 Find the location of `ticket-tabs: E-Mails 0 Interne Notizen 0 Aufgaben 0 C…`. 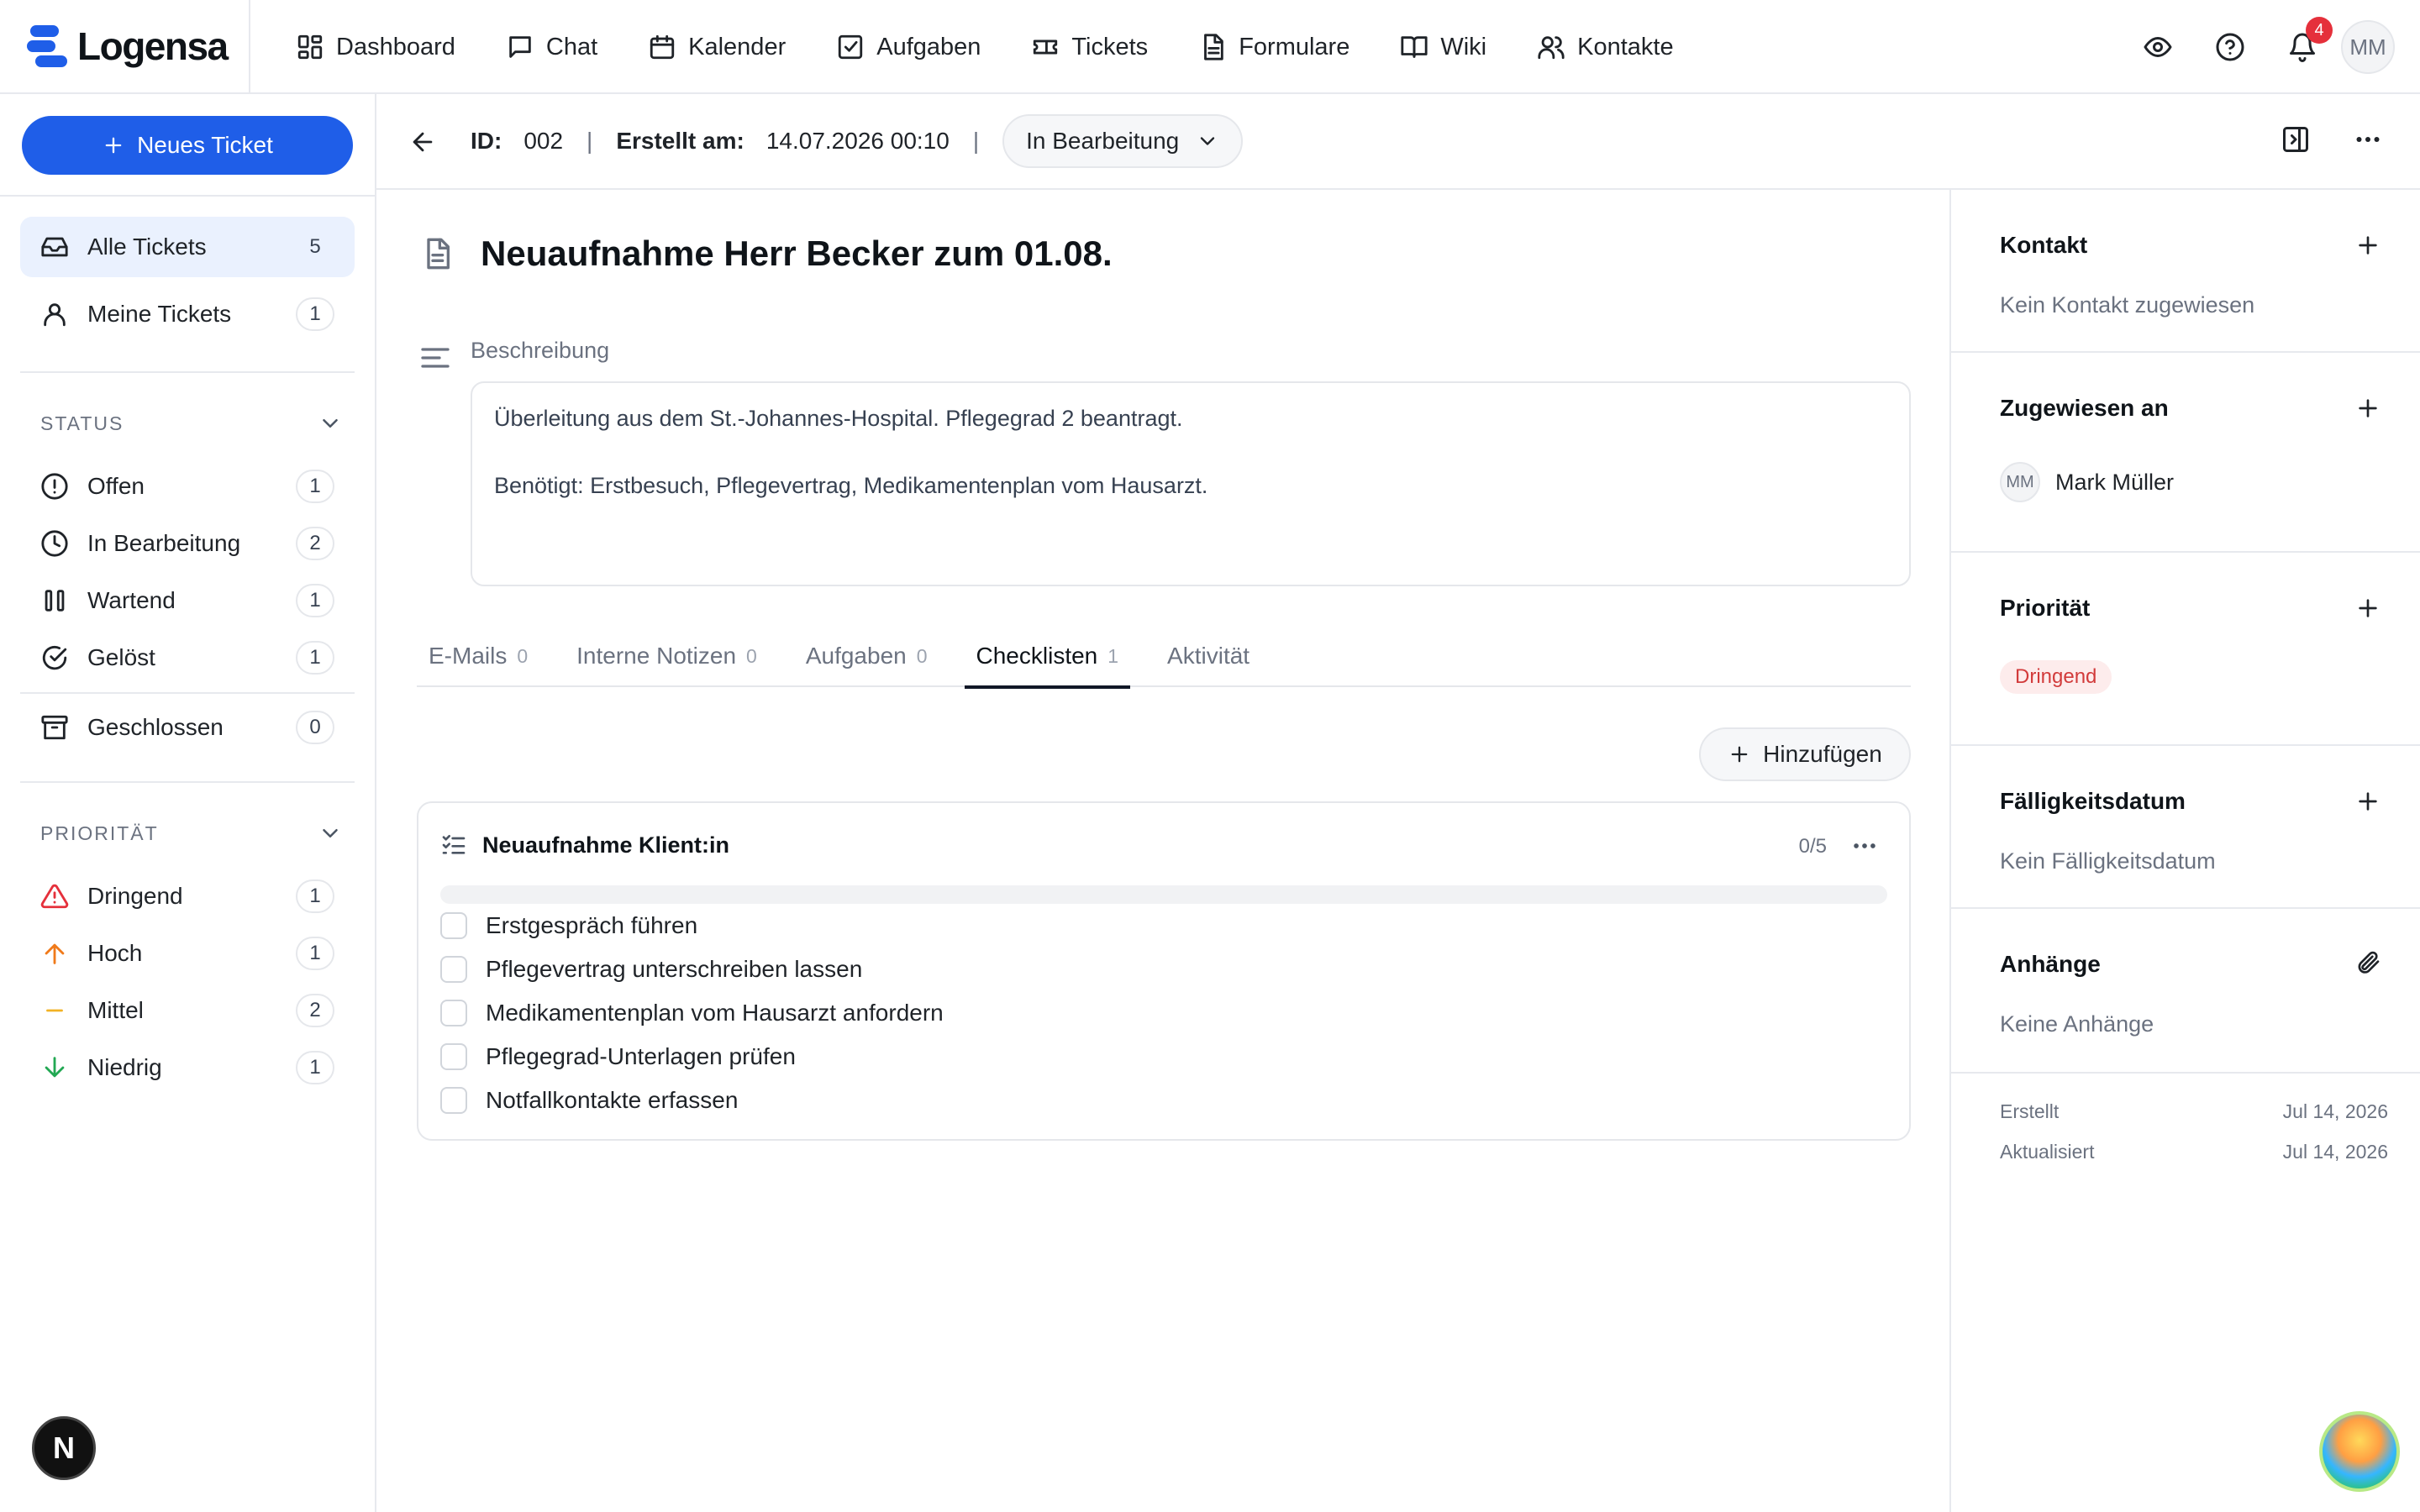

ticket-tabs: E-Mails 0 Interne Notizen 0 Aufgaben 0 C… is located at coordinates (1164, 657).